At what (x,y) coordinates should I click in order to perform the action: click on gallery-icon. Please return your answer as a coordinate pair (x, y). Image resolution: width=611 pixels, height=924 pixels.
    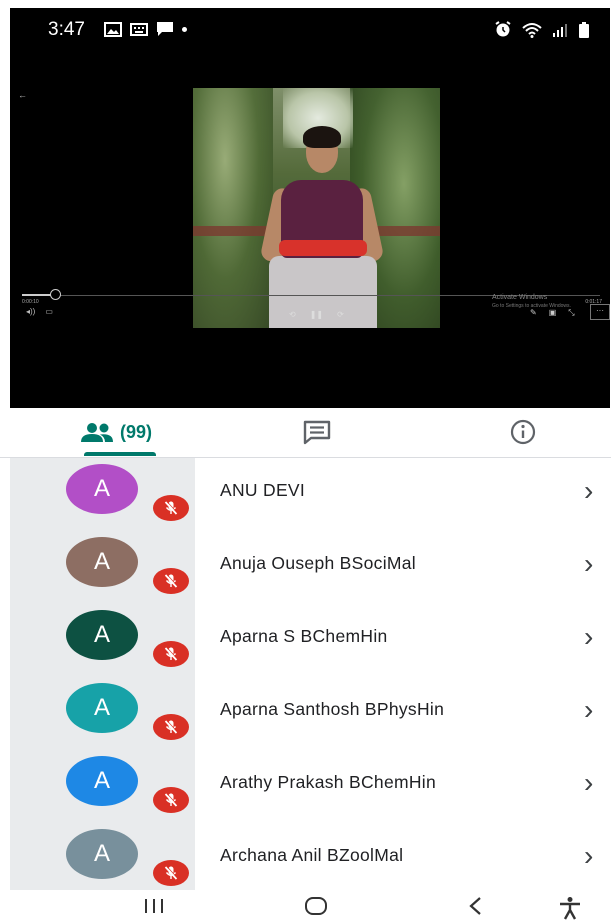
    Looking at the image, I should click on (113, 29).